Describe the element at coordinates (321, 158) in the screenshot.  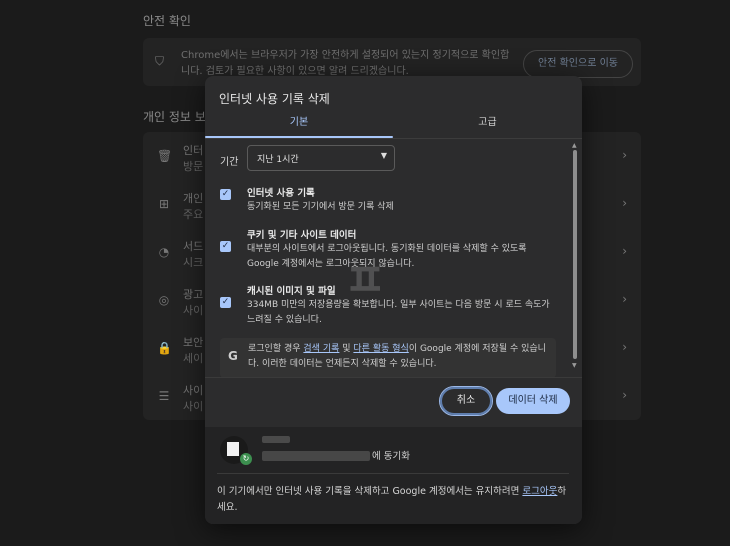
I see `time-range-select: 지난 1시간 ▼` at that location.